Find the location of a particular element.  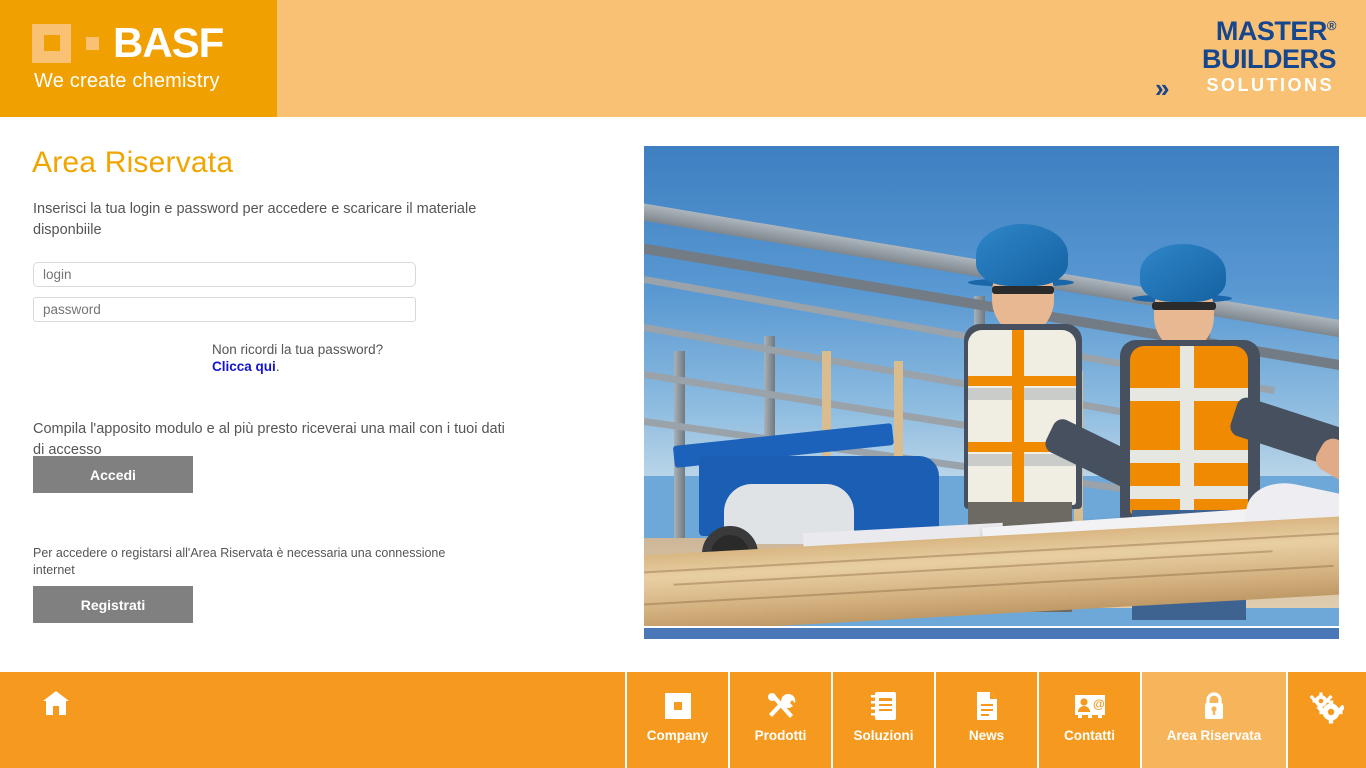

double-chevron-icon: » is located at coordinates (1162, 88).